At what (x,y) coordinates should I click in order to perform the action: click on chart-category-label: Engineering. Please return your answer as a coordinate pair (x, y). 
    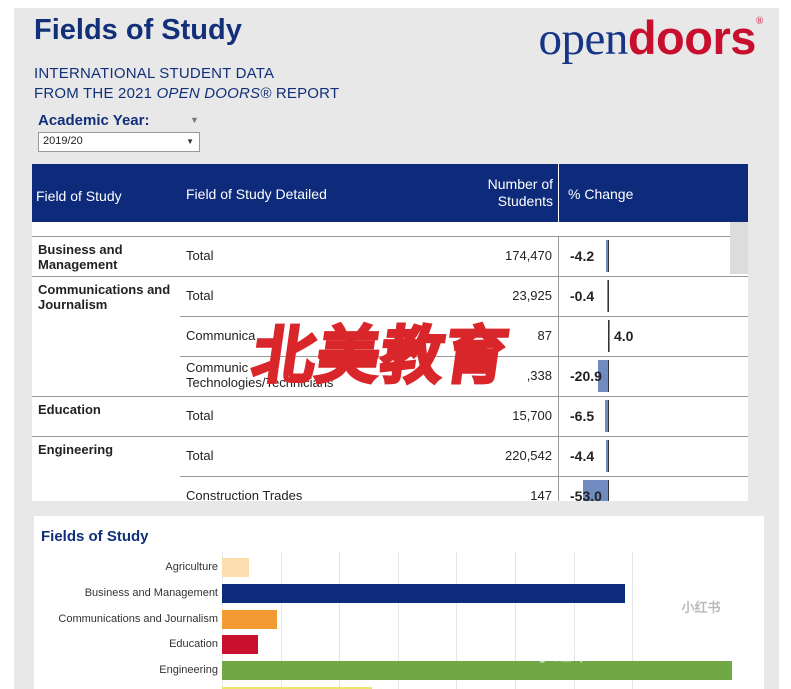
    Looking at the image, I should click on (188, 670).